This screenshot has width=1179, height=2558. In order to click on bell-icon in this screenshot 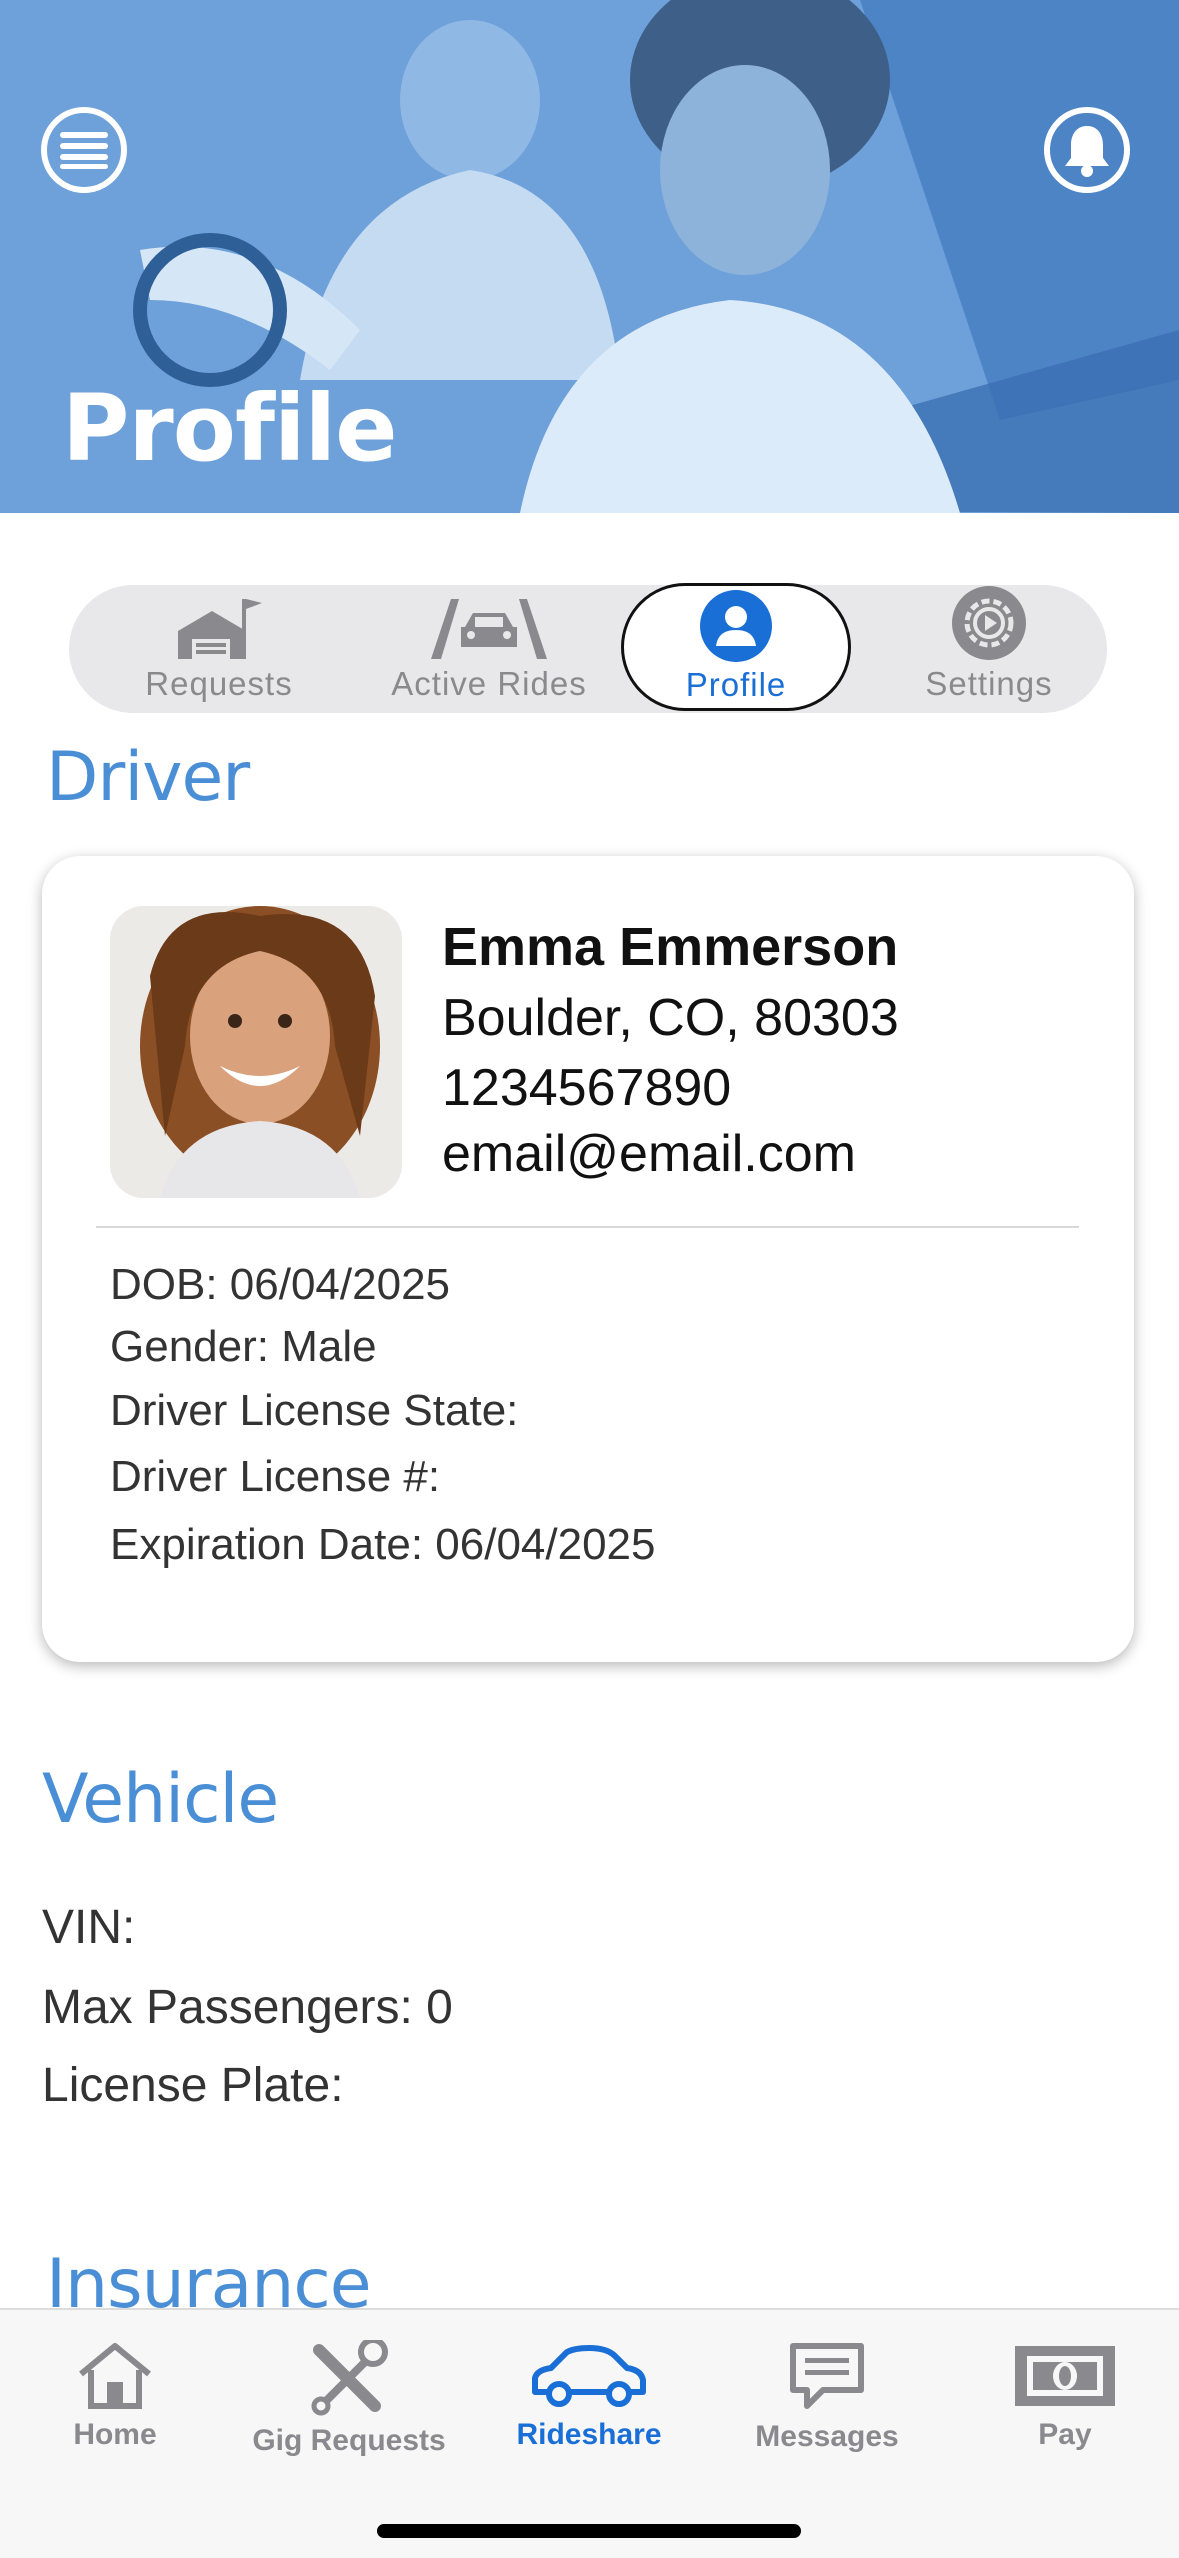, I will do `click(1087, 151)`.